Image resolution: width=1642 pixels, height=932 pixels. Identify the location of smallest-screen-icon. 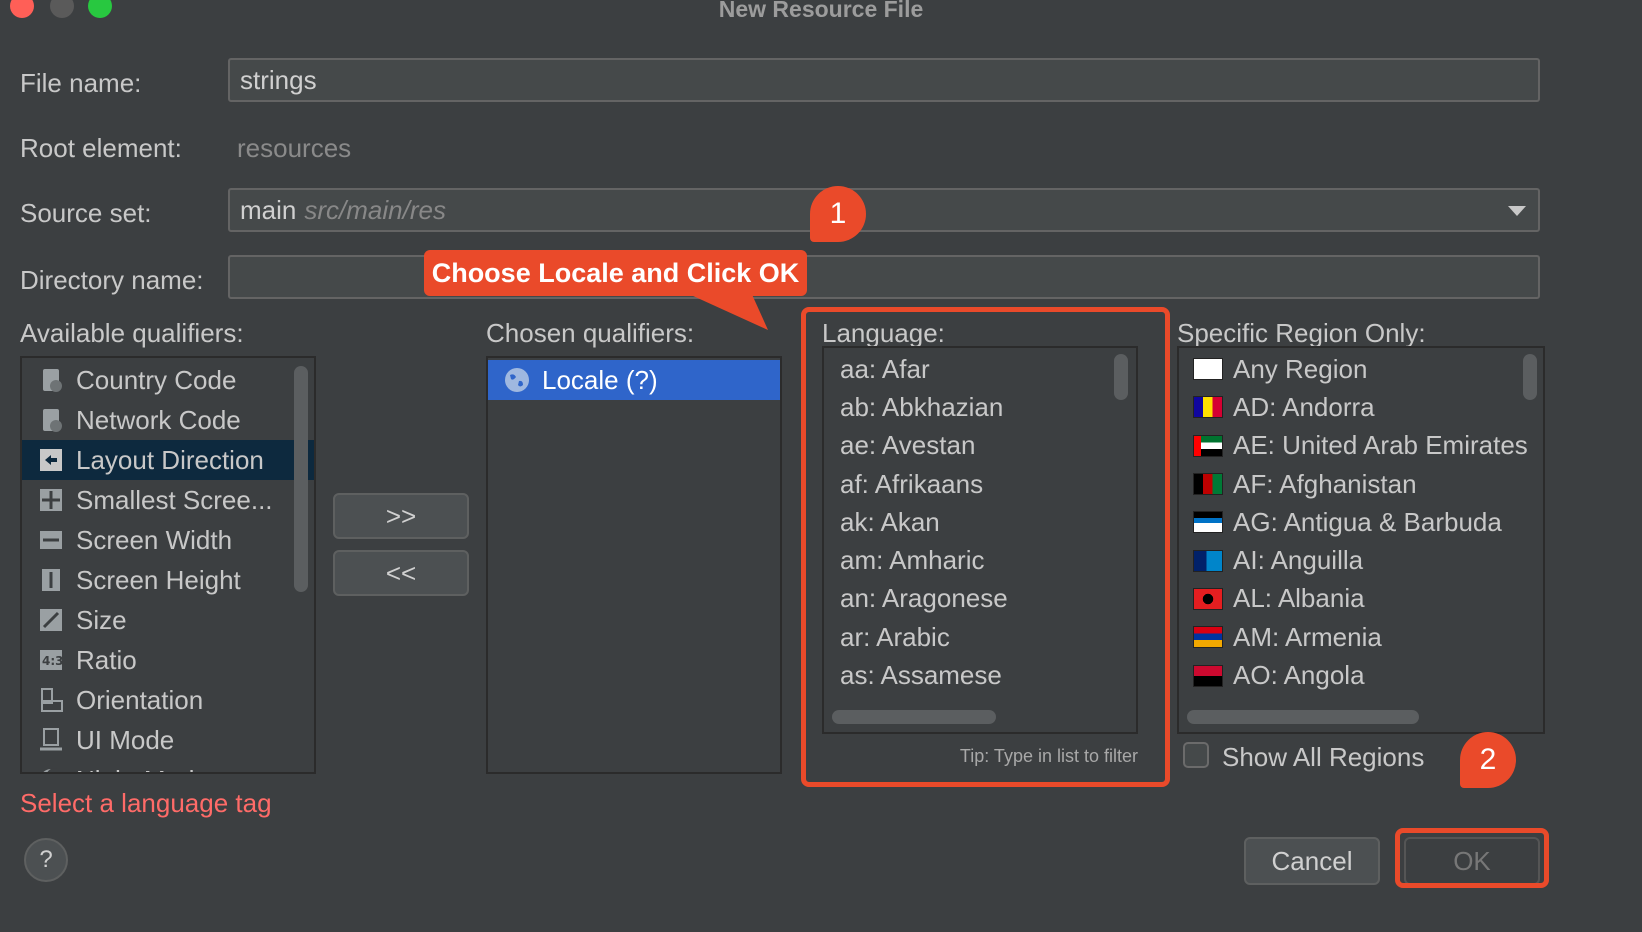
(51, 500).